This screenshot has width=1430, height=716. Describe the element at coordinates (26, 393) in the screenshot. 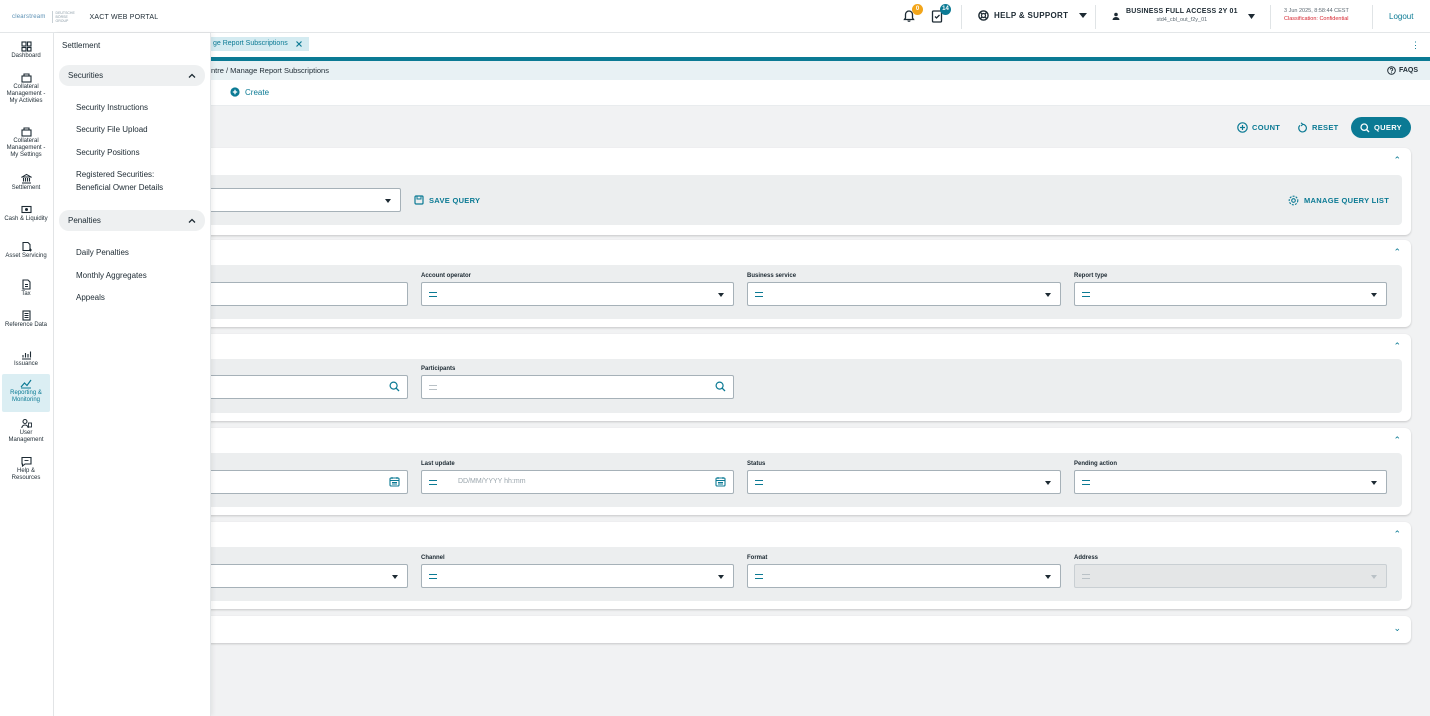

I see `nav-reporting-monitoring: Reporting & Monitoring` at that location.